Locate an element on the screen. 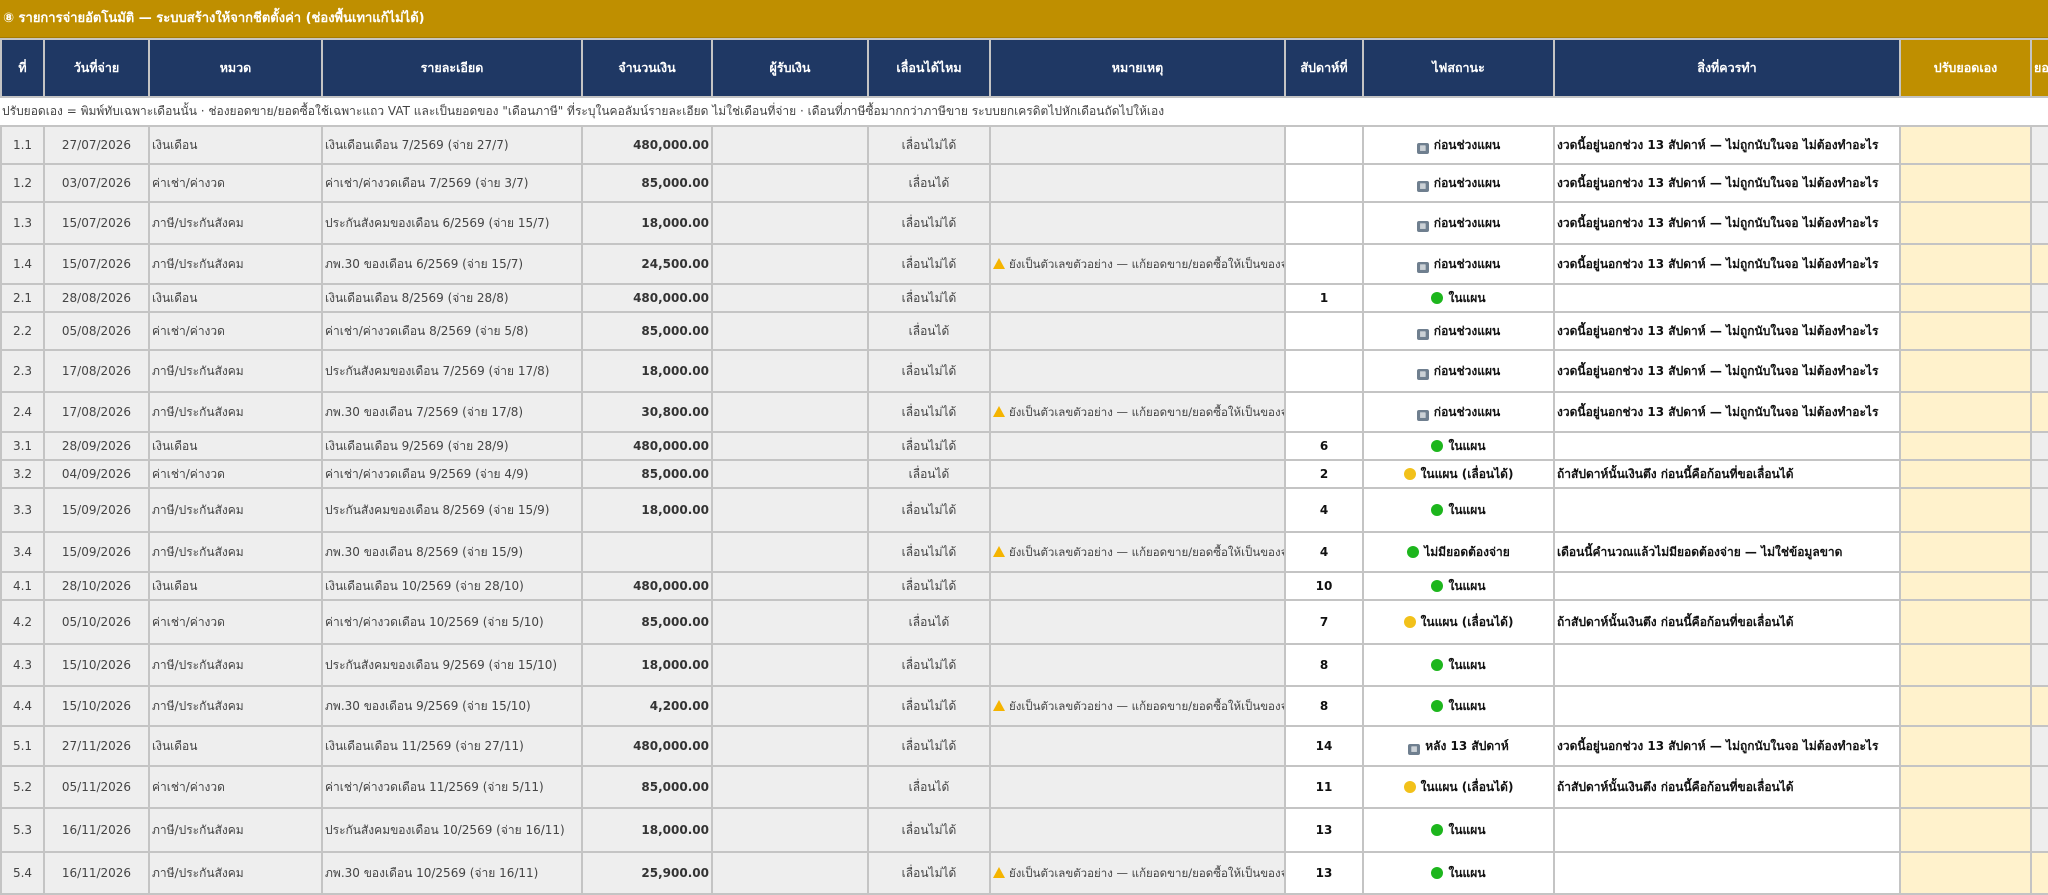 This screenshot has width=2048, height=895. week-number-cell: 14 is located at coordinates (1324, 746).